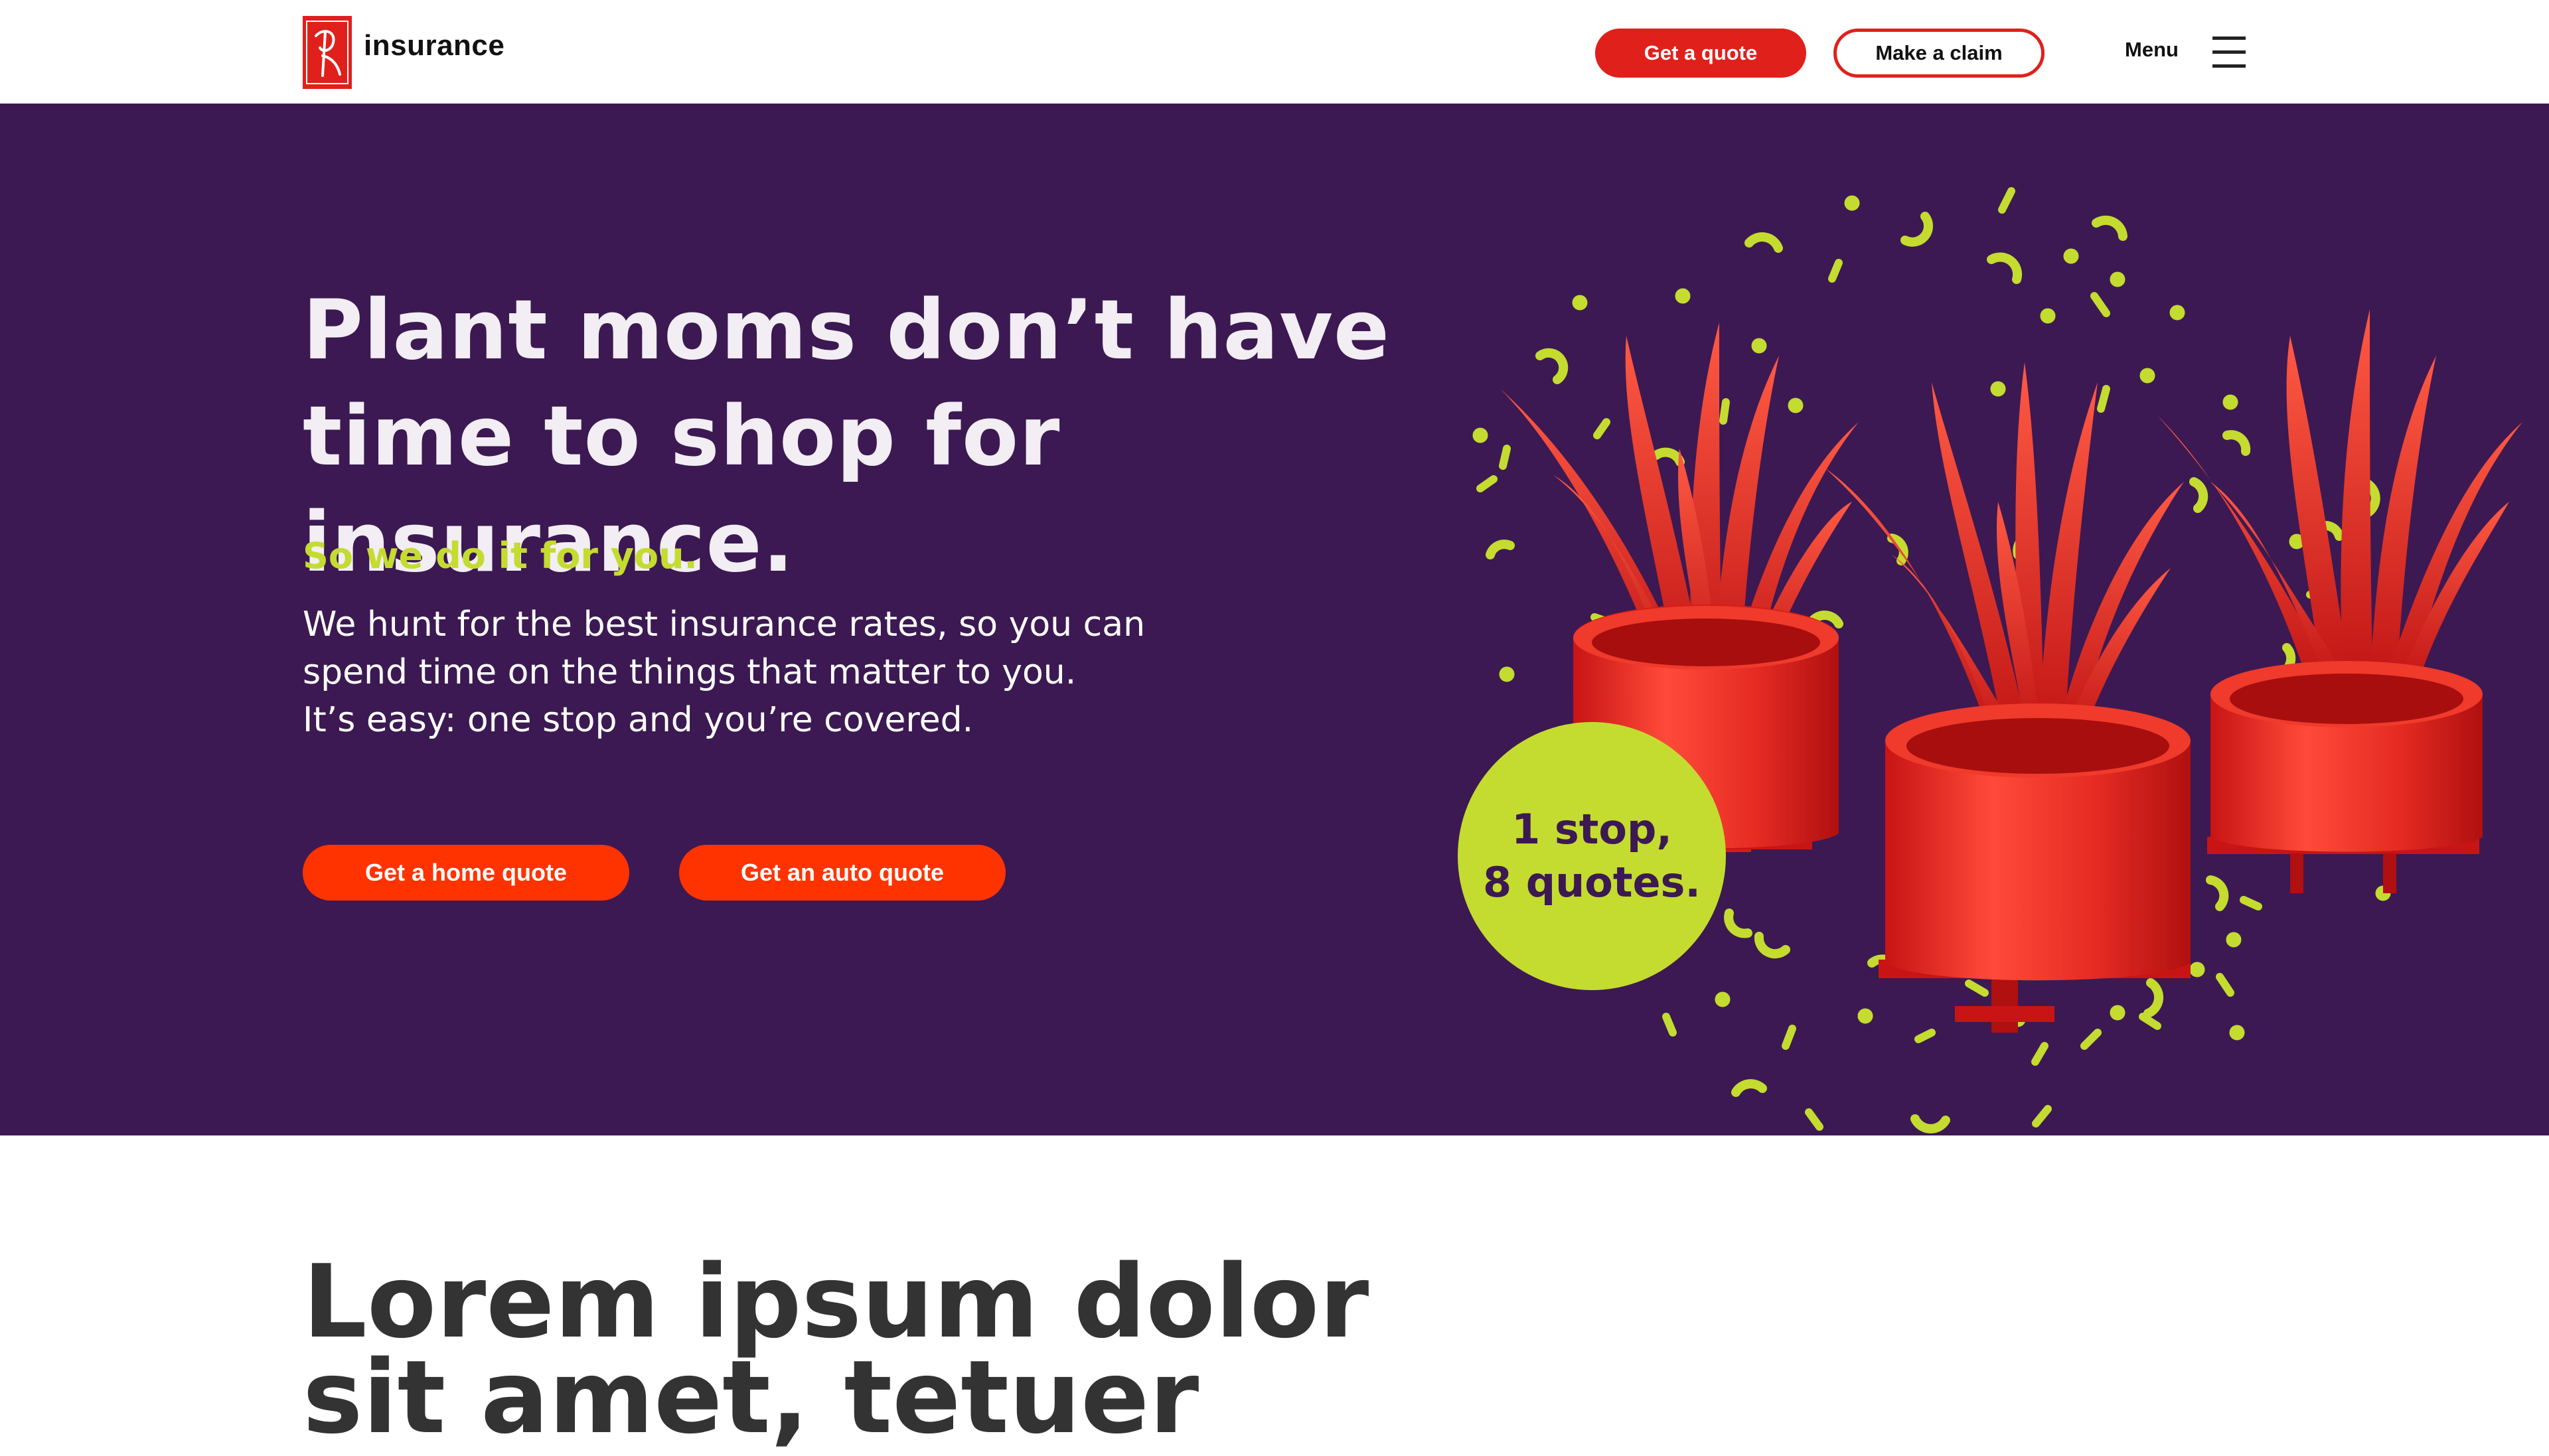  Describe the element at coordinates (1274, 52) in the screenshot. I see `site-header: insurance Get a quote Make a claim Menu` at that location.